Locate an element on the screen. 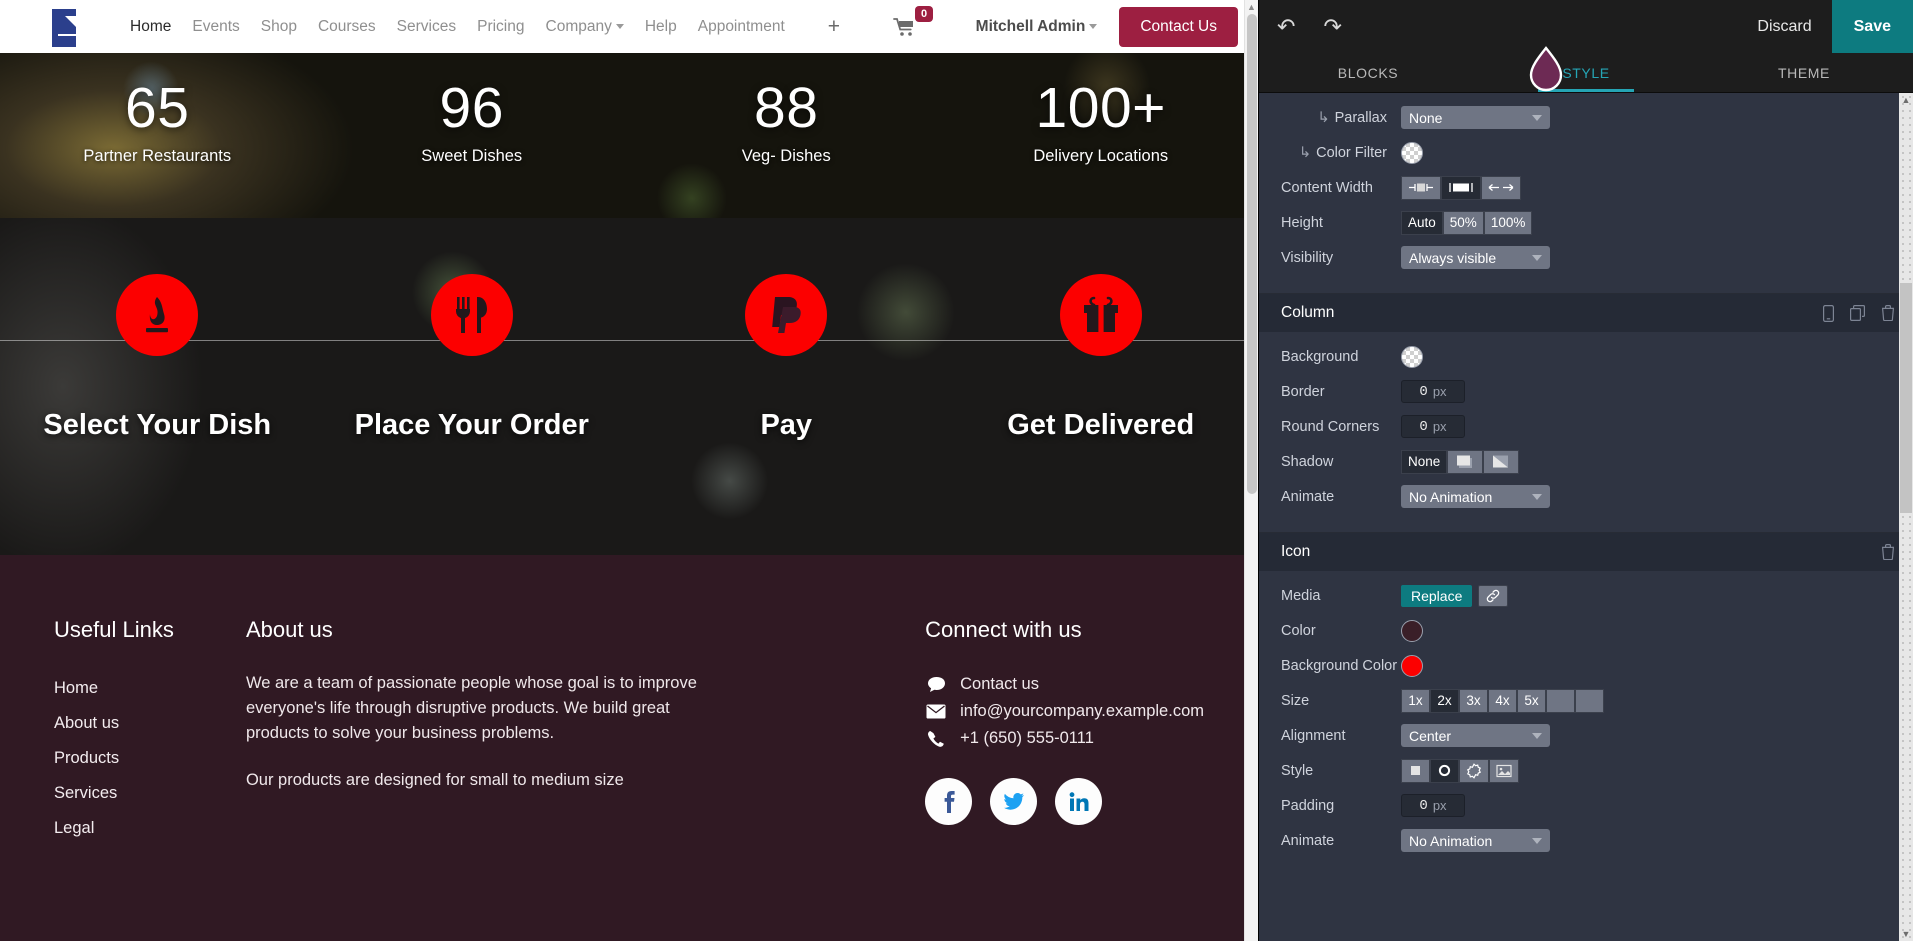  nav-link-shop: Shop is located at coordinates (279, 27).